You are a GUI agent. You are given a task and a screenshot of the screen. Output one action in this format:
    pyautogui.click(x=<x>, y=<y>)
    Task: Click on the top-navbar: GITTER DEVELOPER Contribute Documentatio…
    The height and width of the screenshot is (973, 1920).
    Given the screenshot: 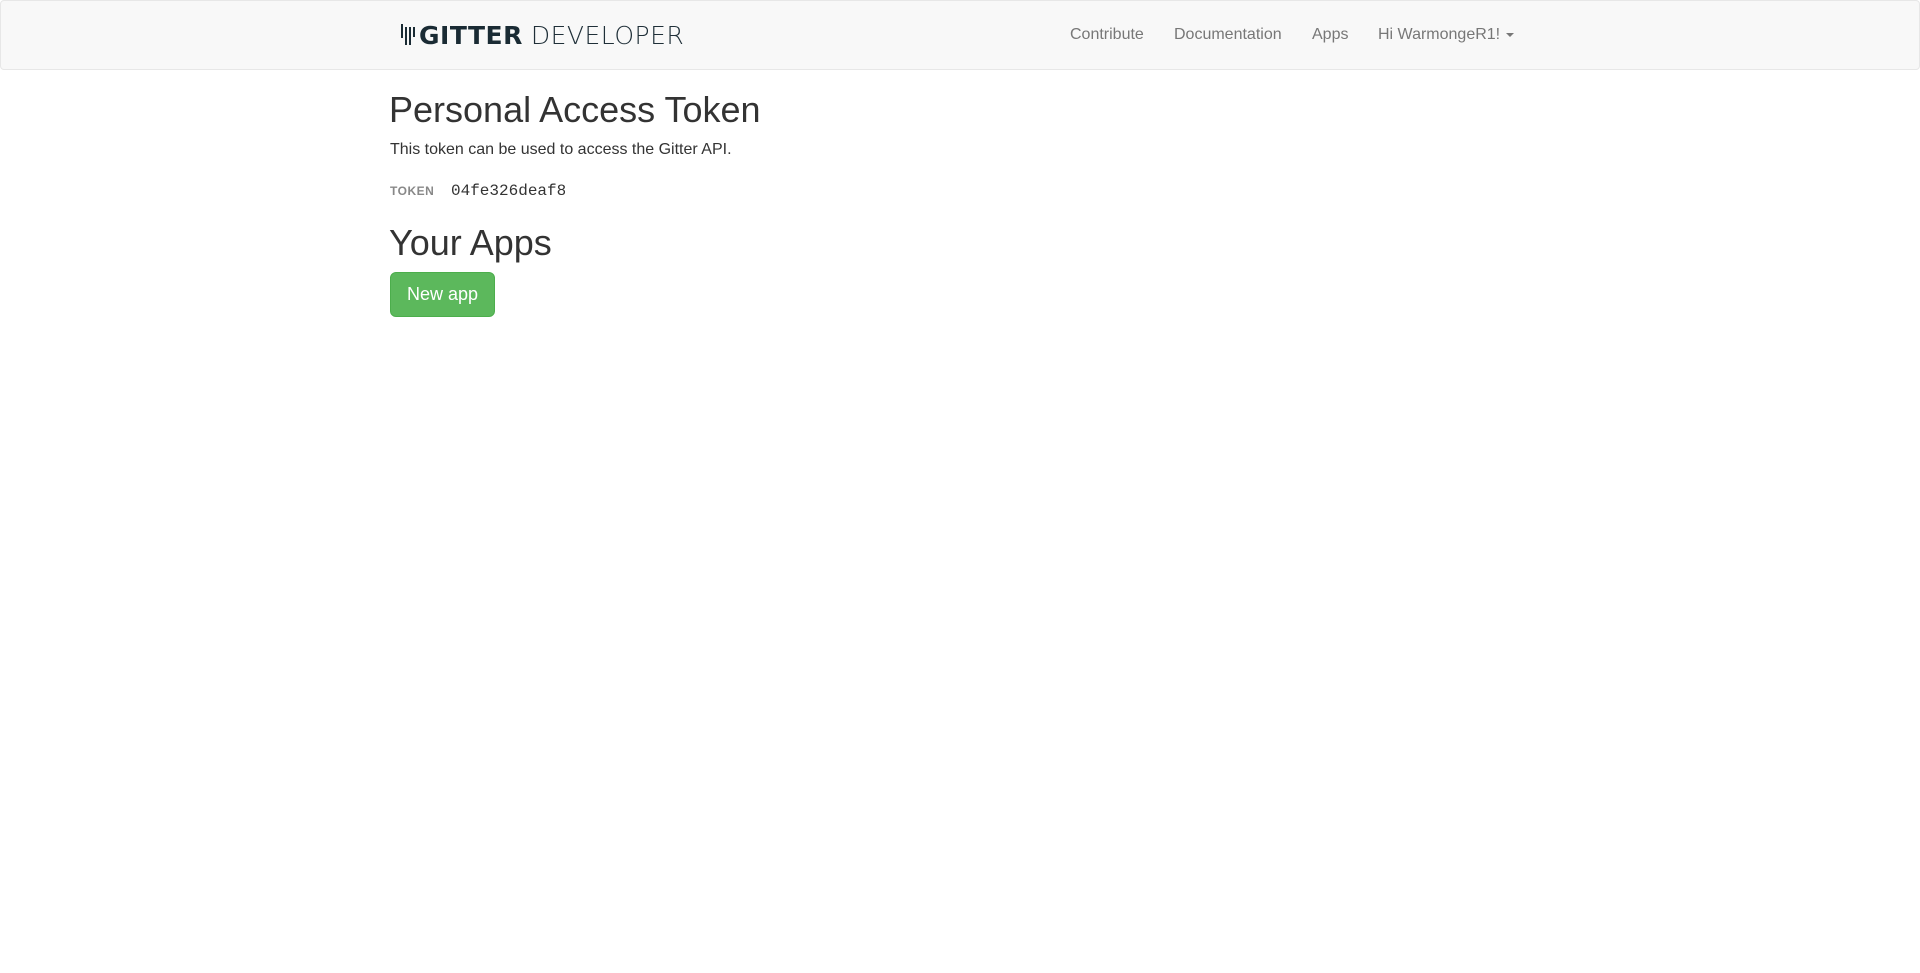 What is the action you would take?
    pyautogui.click(x=960, y=35)
    